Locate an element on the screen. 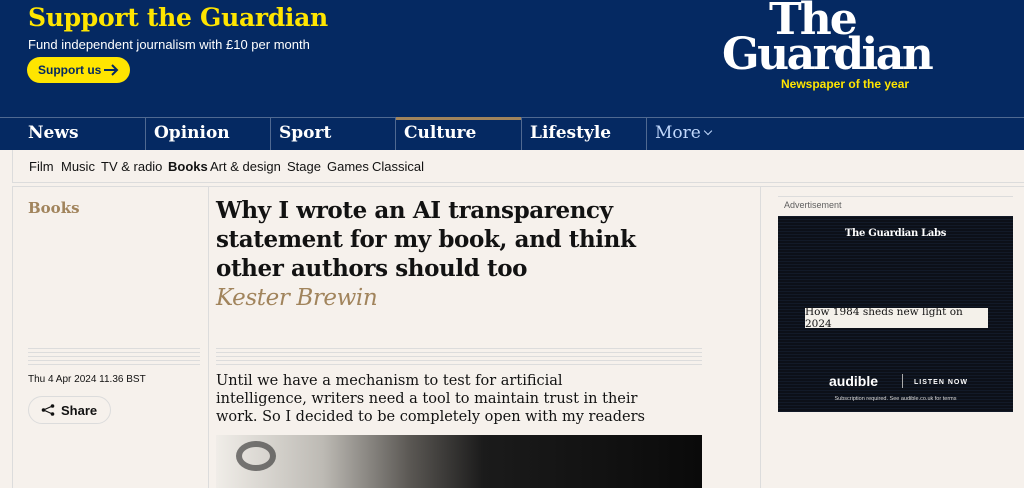 This screenshot has width=1024, height=488. arrow-right-icon is located at coordinates (111, 70).